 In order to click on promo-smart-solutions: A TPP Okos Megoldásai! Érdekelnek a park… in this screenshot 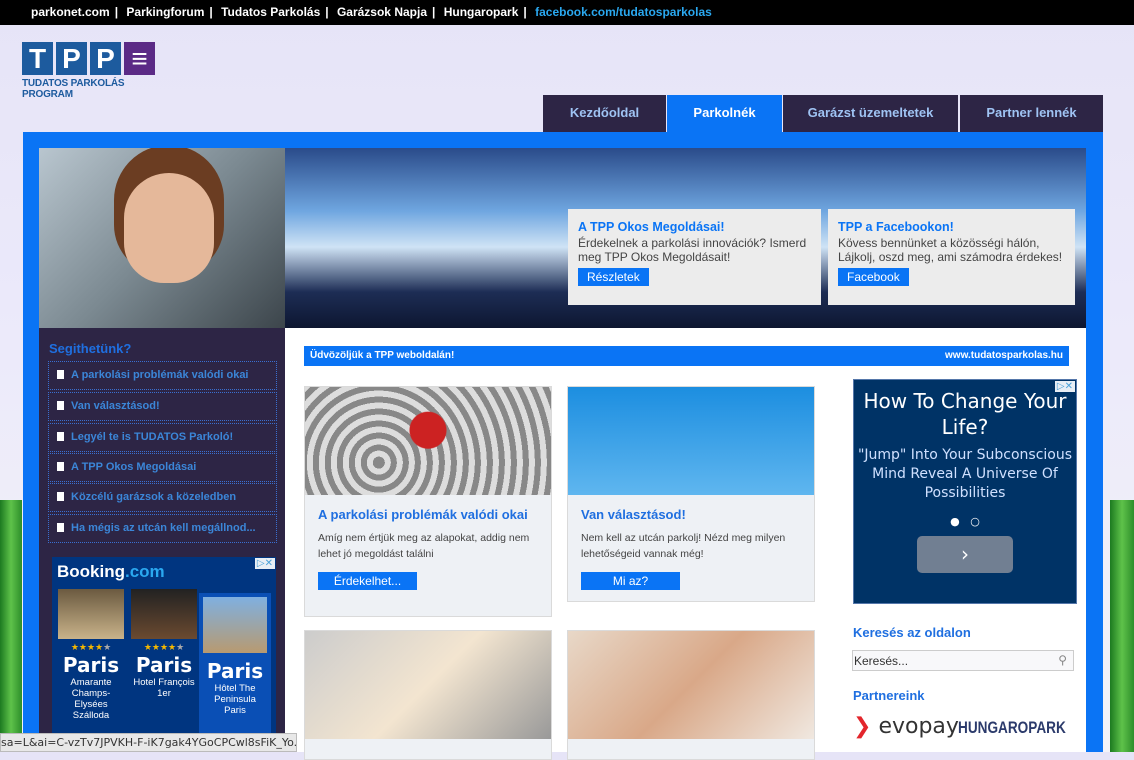, I will do `click(694, 257)`.